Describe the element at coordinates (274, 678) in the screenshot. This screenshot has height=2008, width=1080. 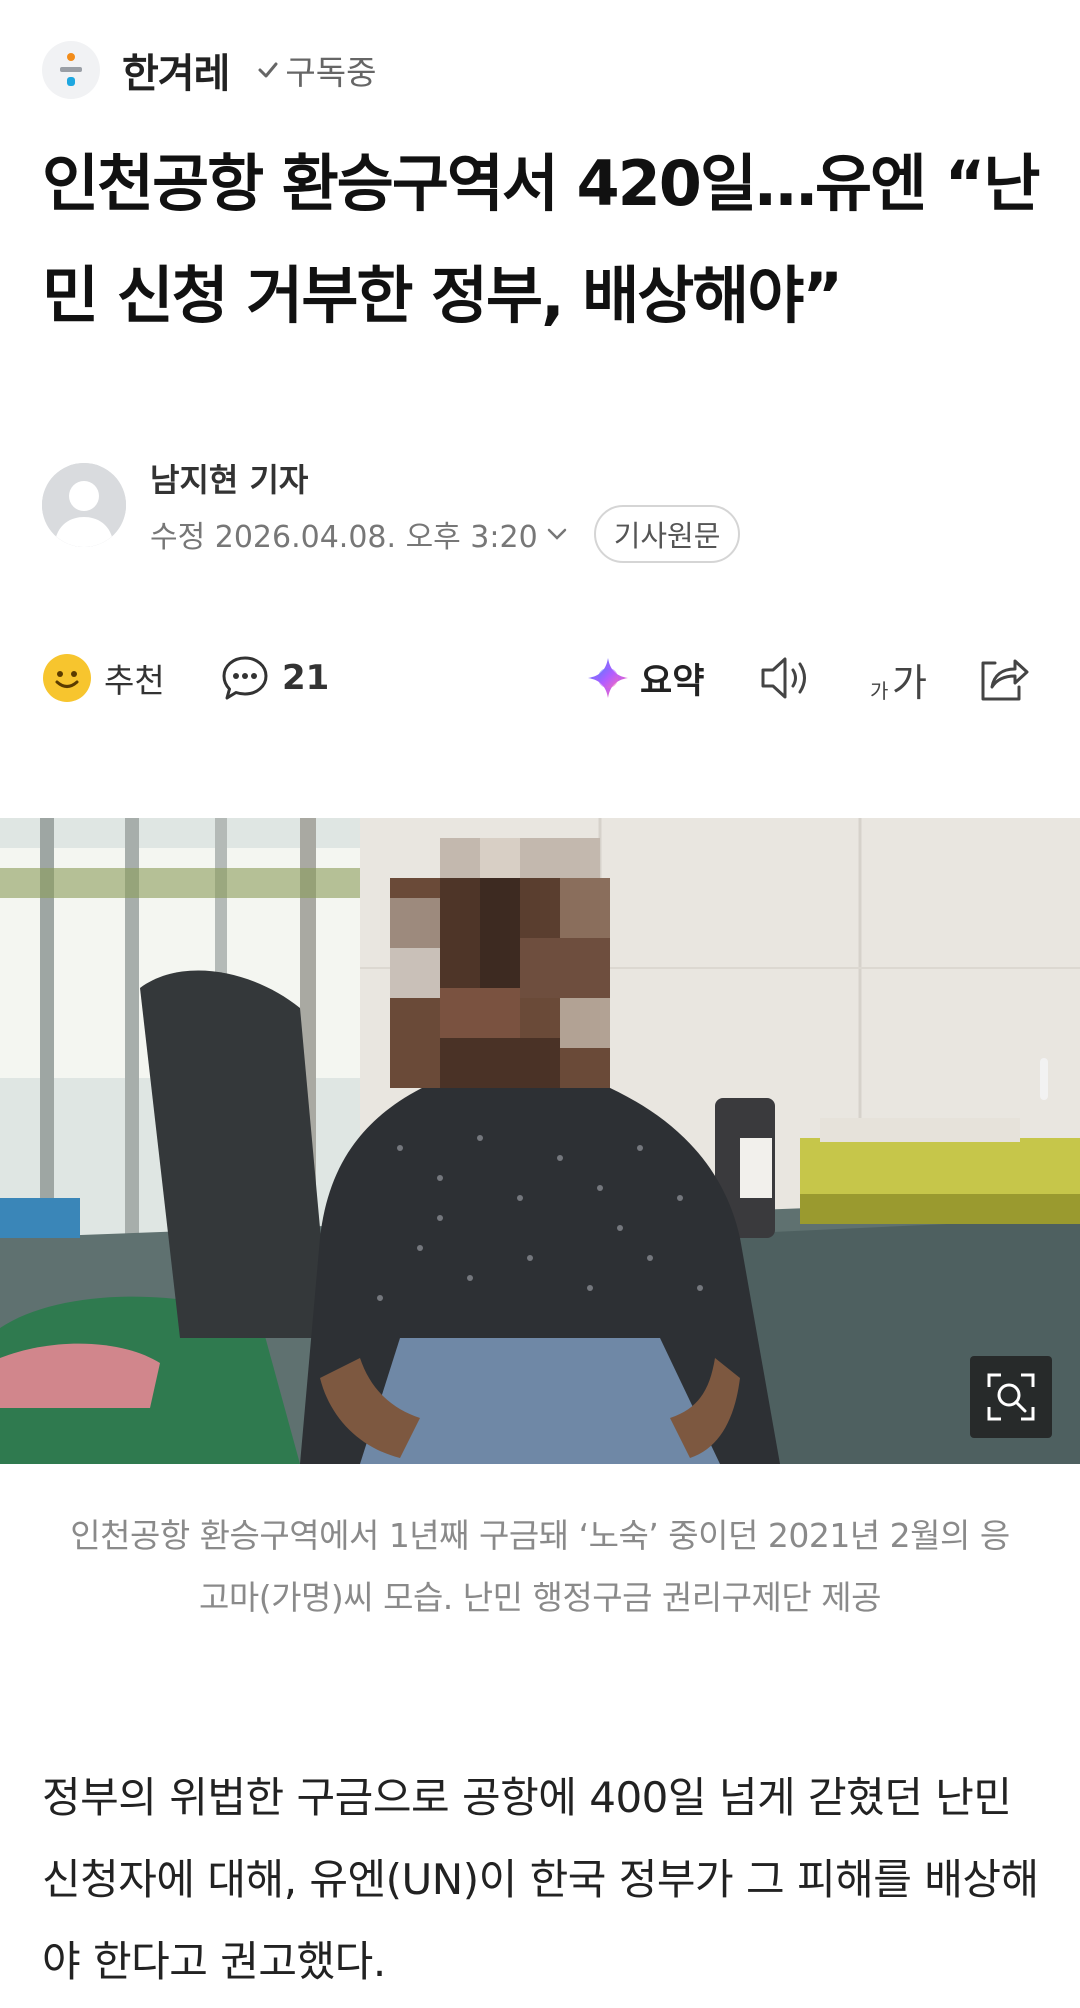
I see `comment-button: 21` at that location.